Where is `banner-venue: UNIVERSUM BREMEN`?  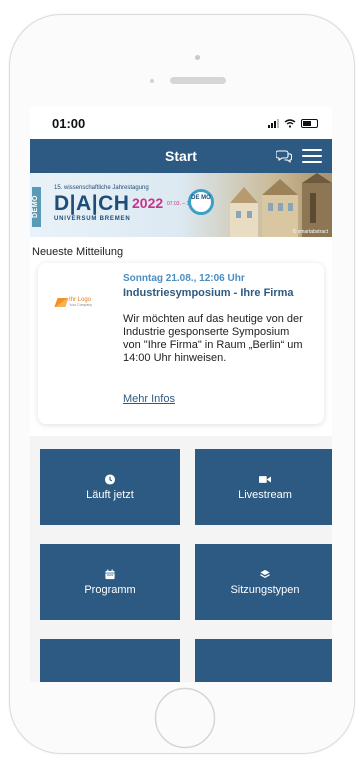 banner-venue: UNIVERSUM BREMEN is located at coordinates (92, 219).